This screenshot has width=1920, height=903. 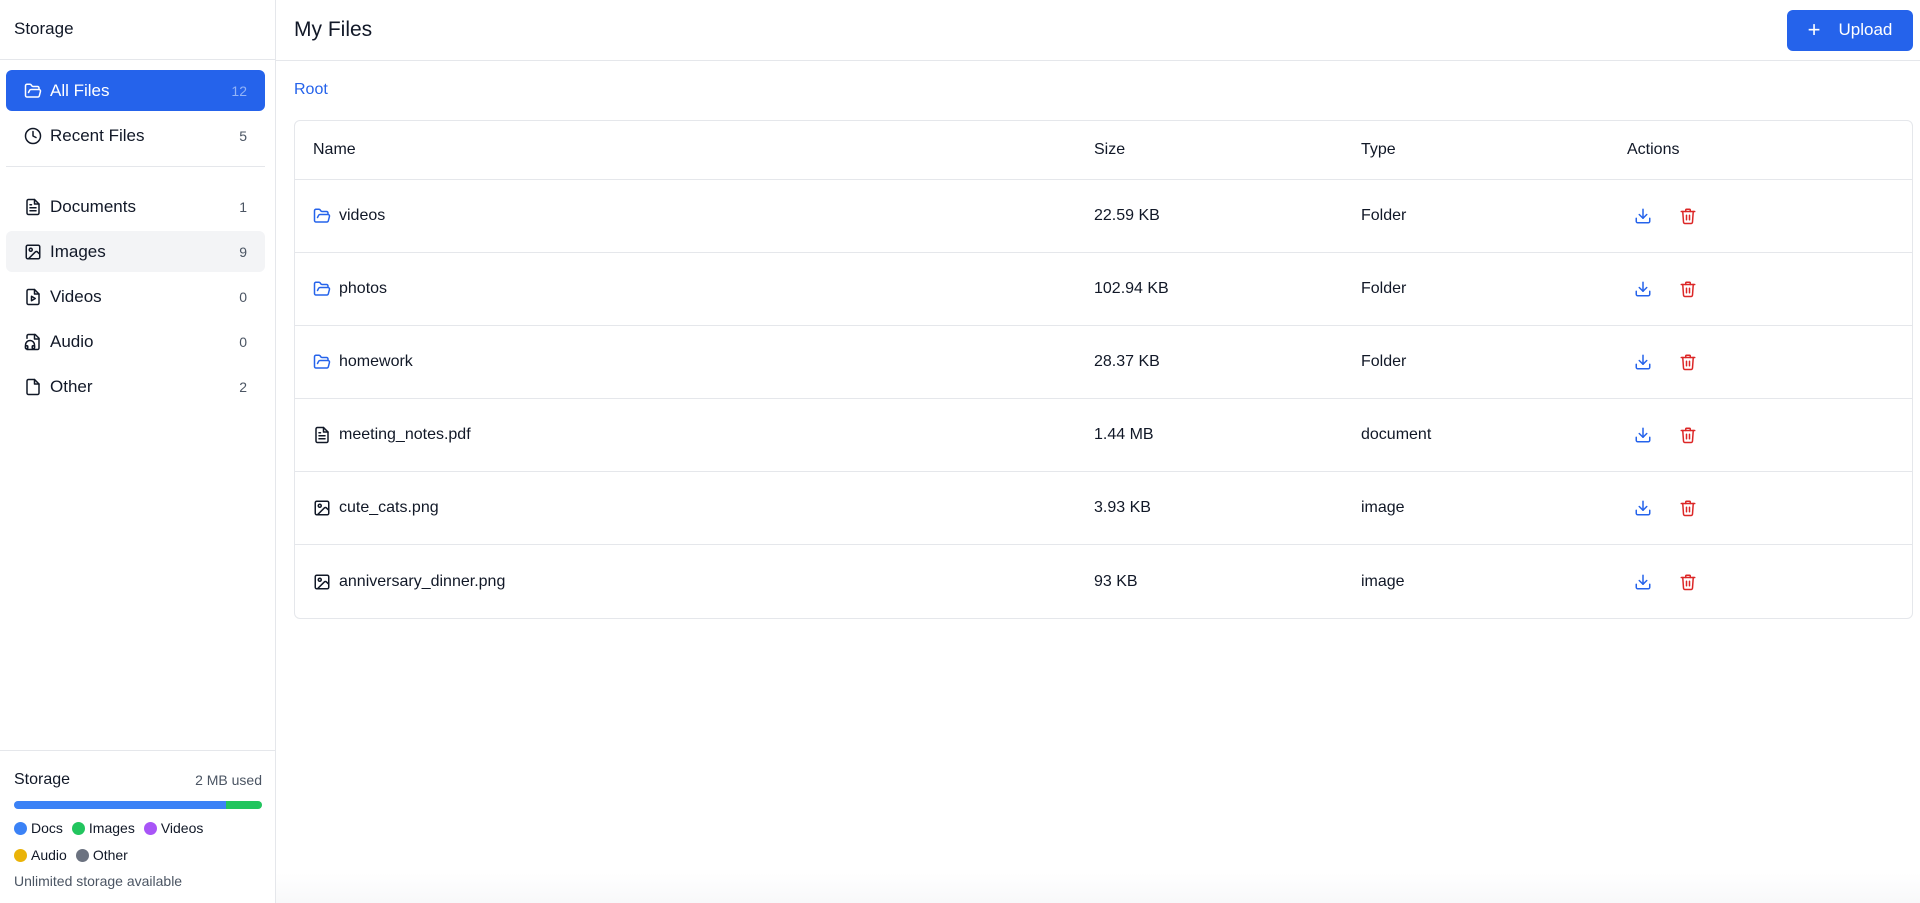 I want to click on clock-icon, so click(x=33, y=136).